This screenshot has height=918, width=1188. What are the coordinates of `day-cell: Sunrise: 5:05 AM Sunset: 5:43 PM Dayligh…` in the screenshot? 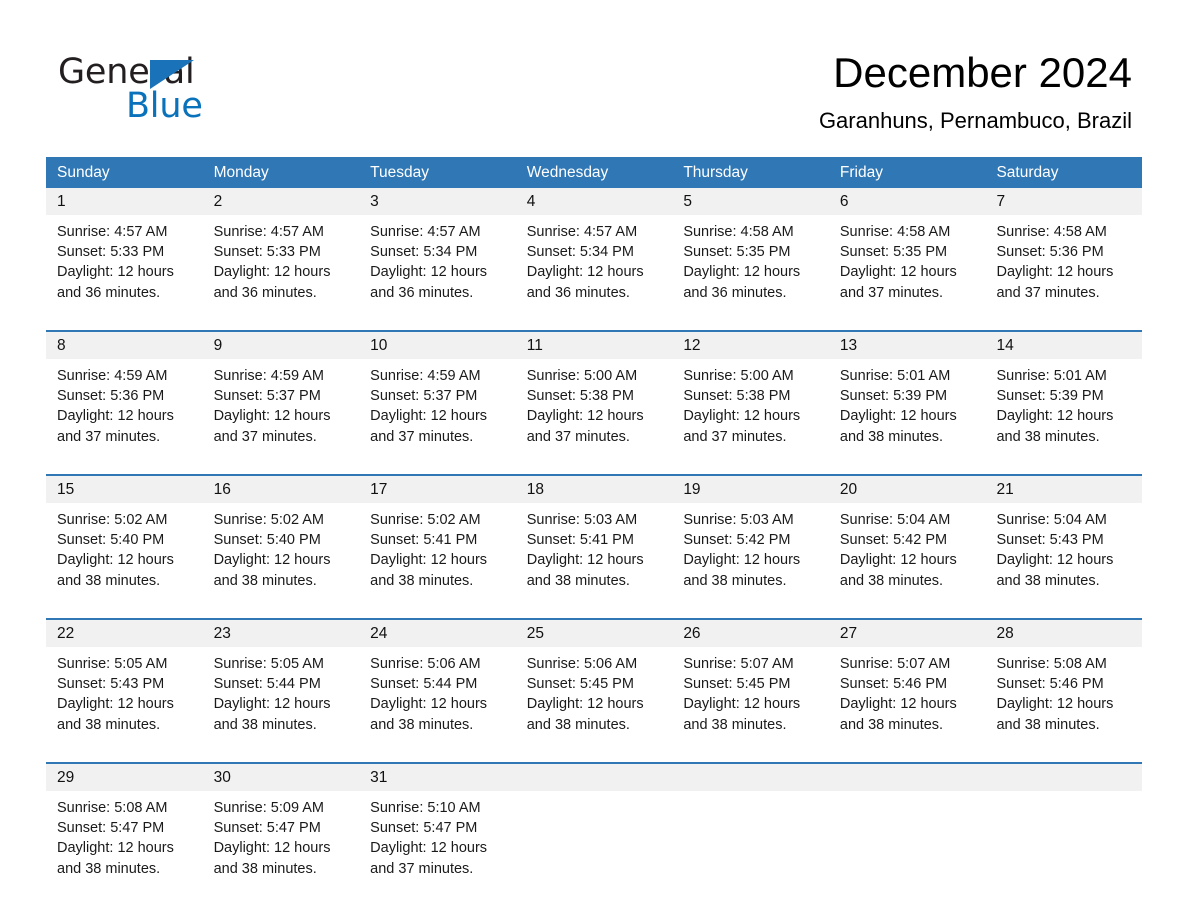 It's located at (124, 700).